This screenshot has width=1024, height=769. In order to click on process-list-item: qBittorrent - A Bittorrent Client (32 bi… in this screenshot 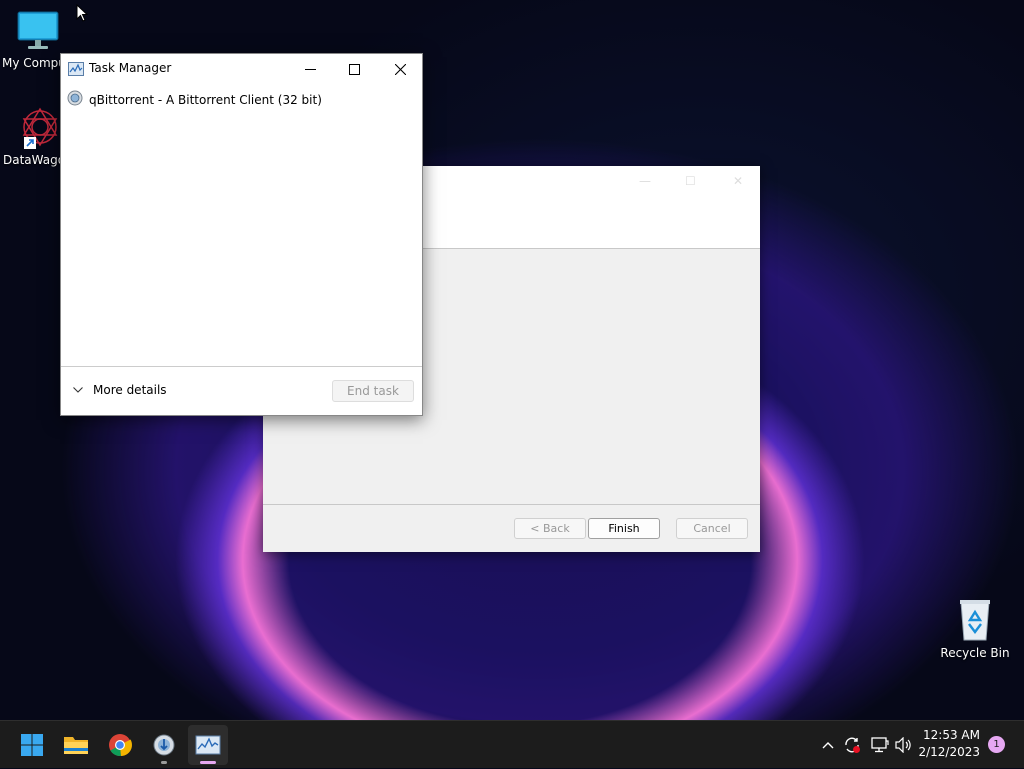, I will do `click(194, 99)`.